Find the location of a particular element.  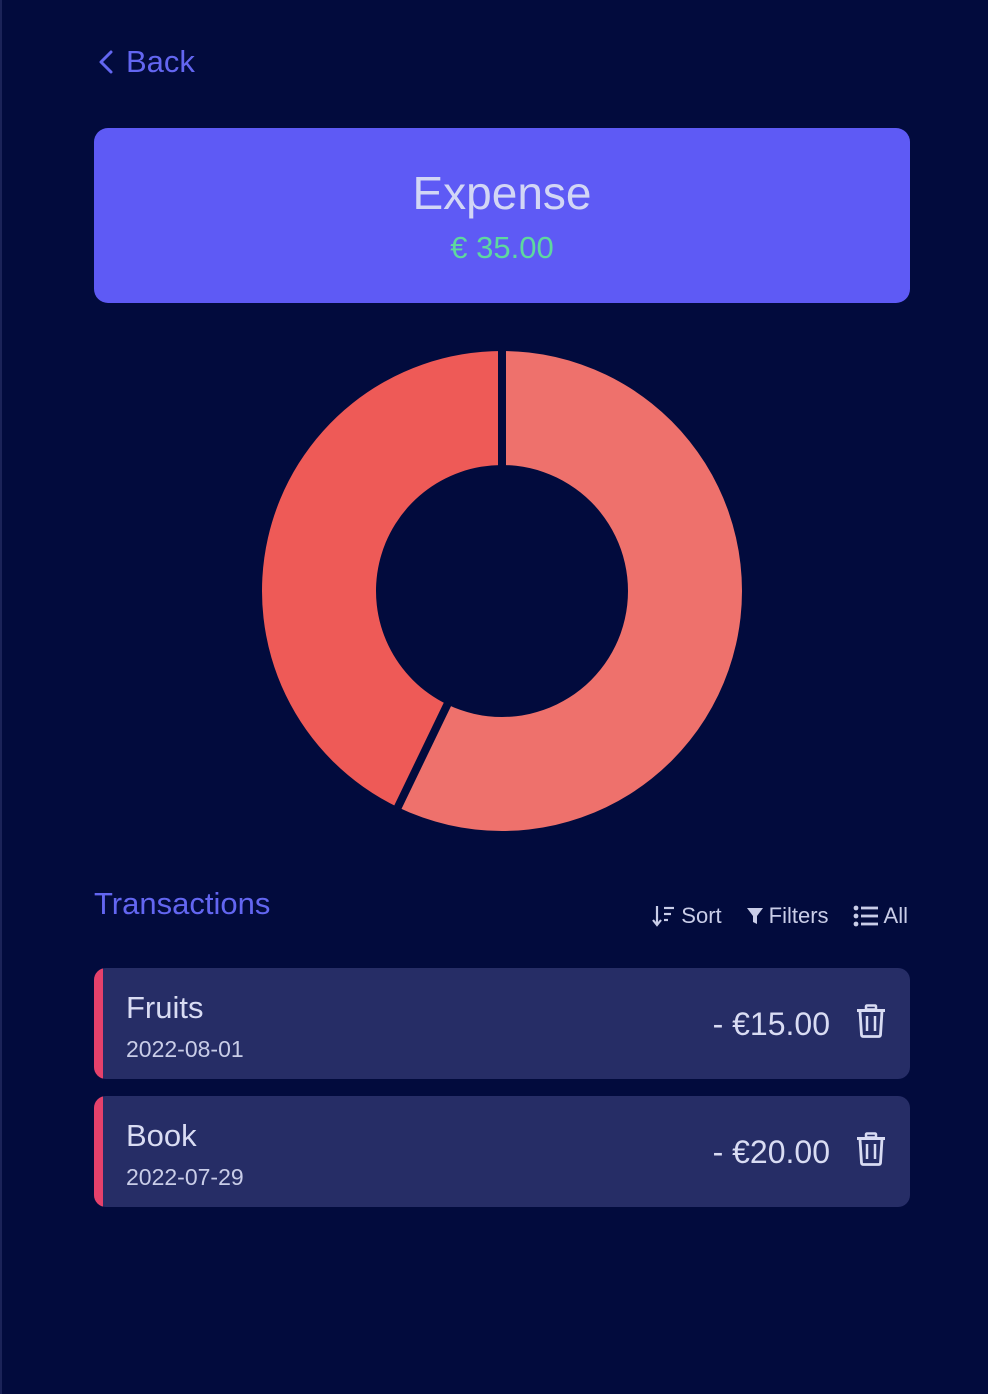

filter-icon is located at coordinates (755, 916).